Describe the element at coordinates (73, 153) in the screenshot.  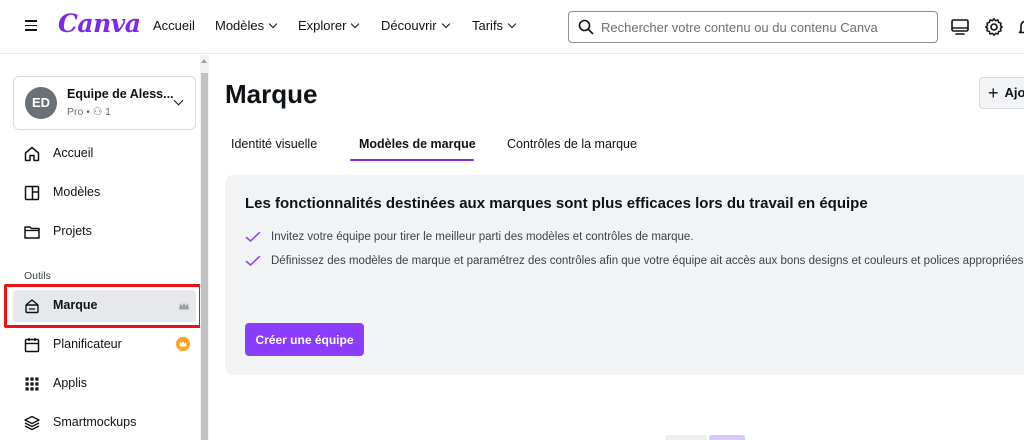
I see `sidebar-item-label: Accueil` at that location.